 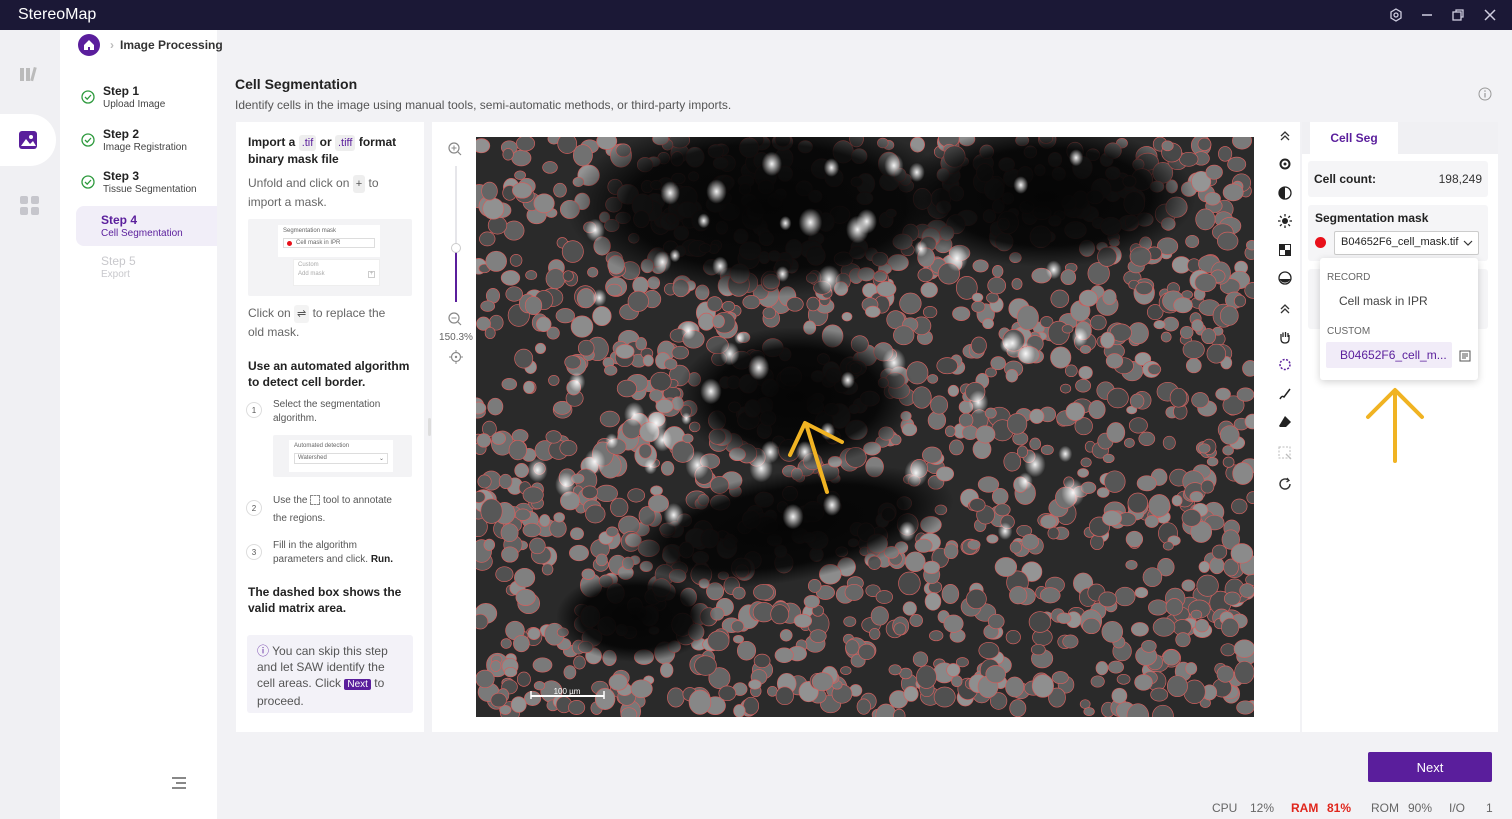 I want to click on zoom-slider-handle, so click(x=456, y=247).